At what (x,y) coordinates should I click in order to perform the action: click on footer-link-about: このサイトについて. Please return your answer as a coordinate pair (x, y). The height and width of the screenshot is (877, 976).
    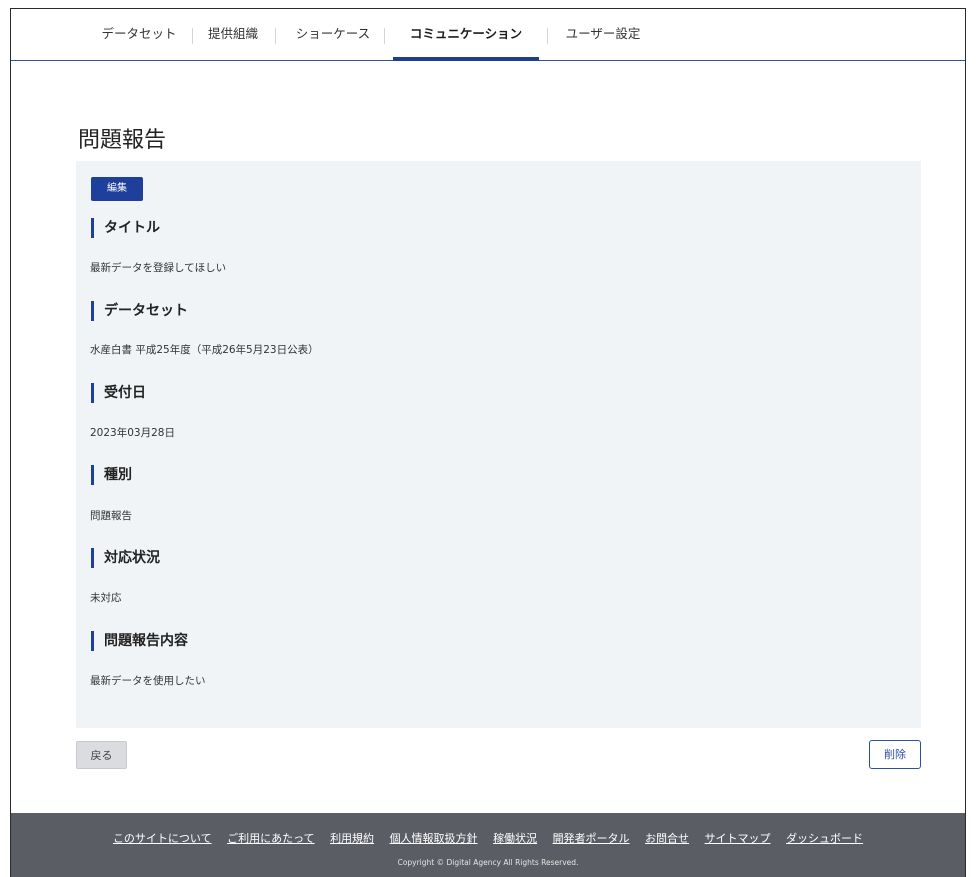
    Looking at the image, I should click on (162, 838).